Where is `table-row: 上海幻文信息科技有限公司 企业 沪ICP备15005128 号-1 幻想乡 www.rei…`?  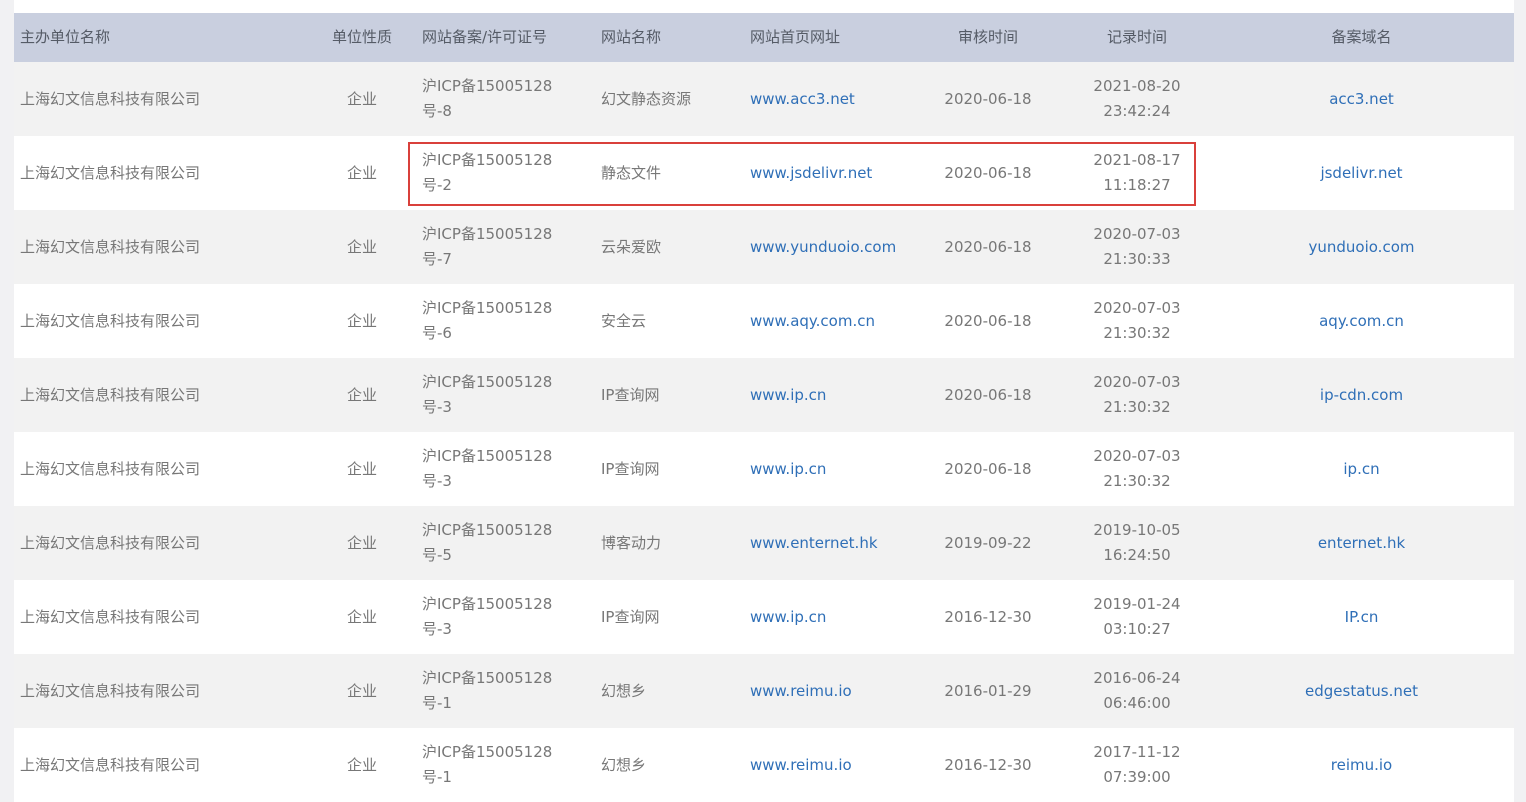
table-row: 上海幻文信息科技有限公司 企业 沪ICP备15005128 号-1 幻想乡 www.rei… is located at coordinates (764, 691).